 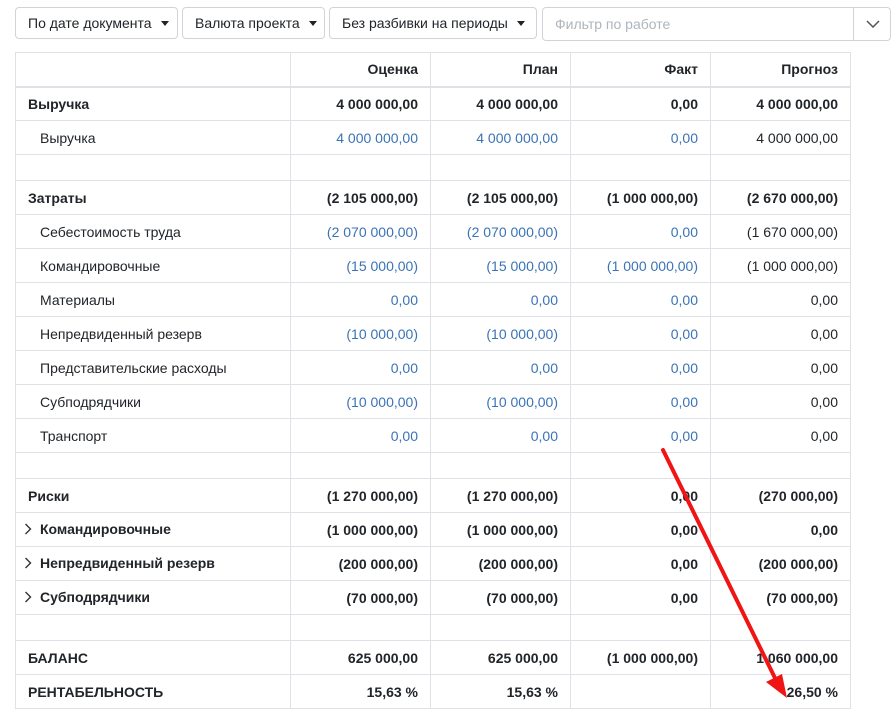 I want to click on column-header-fact: Факт, so click(x=640, y=70).